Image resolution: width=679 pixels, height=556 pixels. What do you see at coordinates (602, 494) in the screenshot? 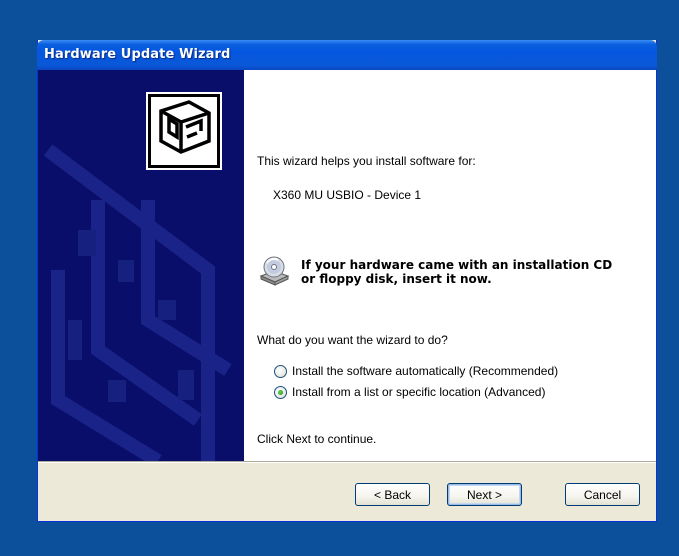
I see `cancel-button: Cancel` at bounding box center [602, 494].